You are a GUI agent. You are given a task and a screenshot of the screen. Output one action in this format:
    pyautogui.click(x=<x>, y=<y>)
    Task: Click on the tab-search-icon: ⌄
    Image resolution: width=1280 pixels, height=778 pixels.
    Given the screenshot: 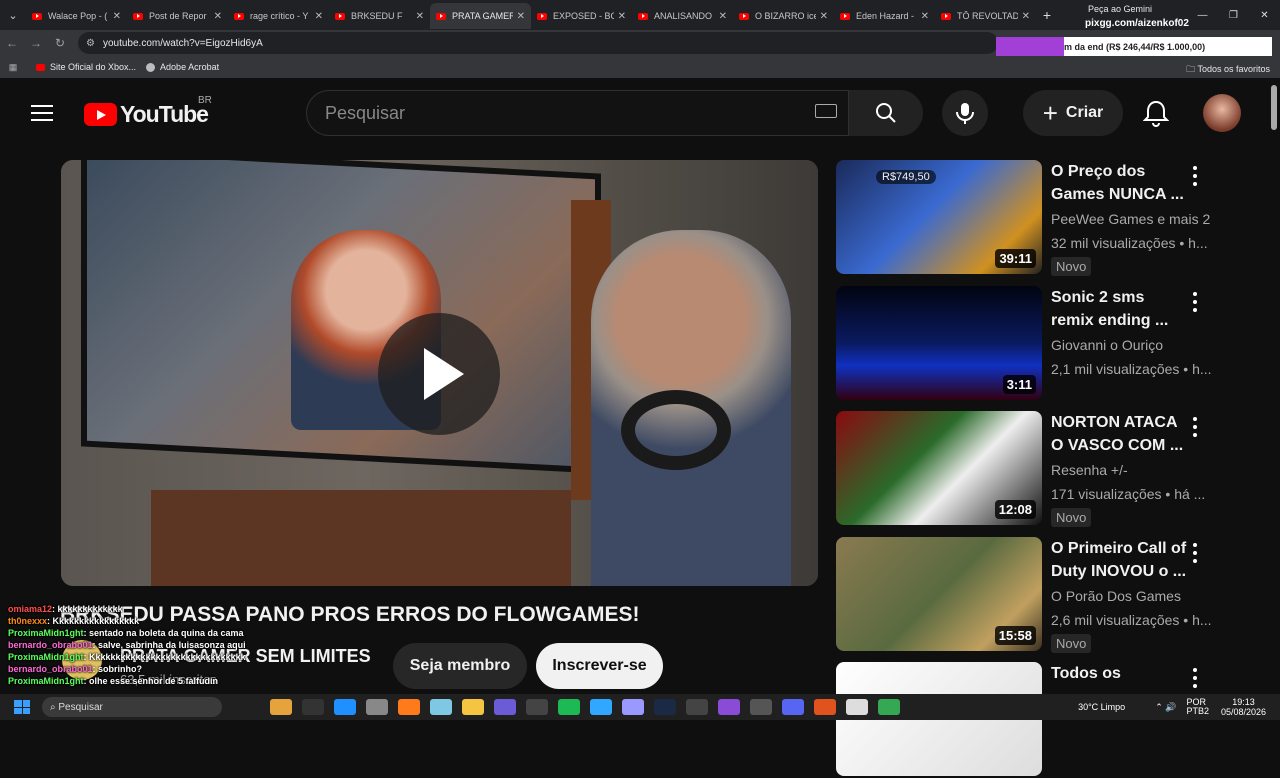 What is the action you would take?
    pyautogui.click(x=13, y=15)
    